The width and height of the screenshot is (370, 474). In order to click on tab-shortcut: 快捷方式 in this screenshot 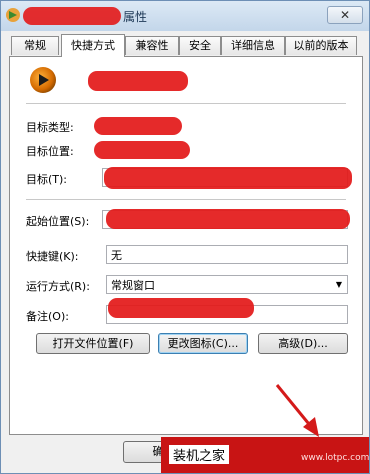, I will do `click(93, 45)`.